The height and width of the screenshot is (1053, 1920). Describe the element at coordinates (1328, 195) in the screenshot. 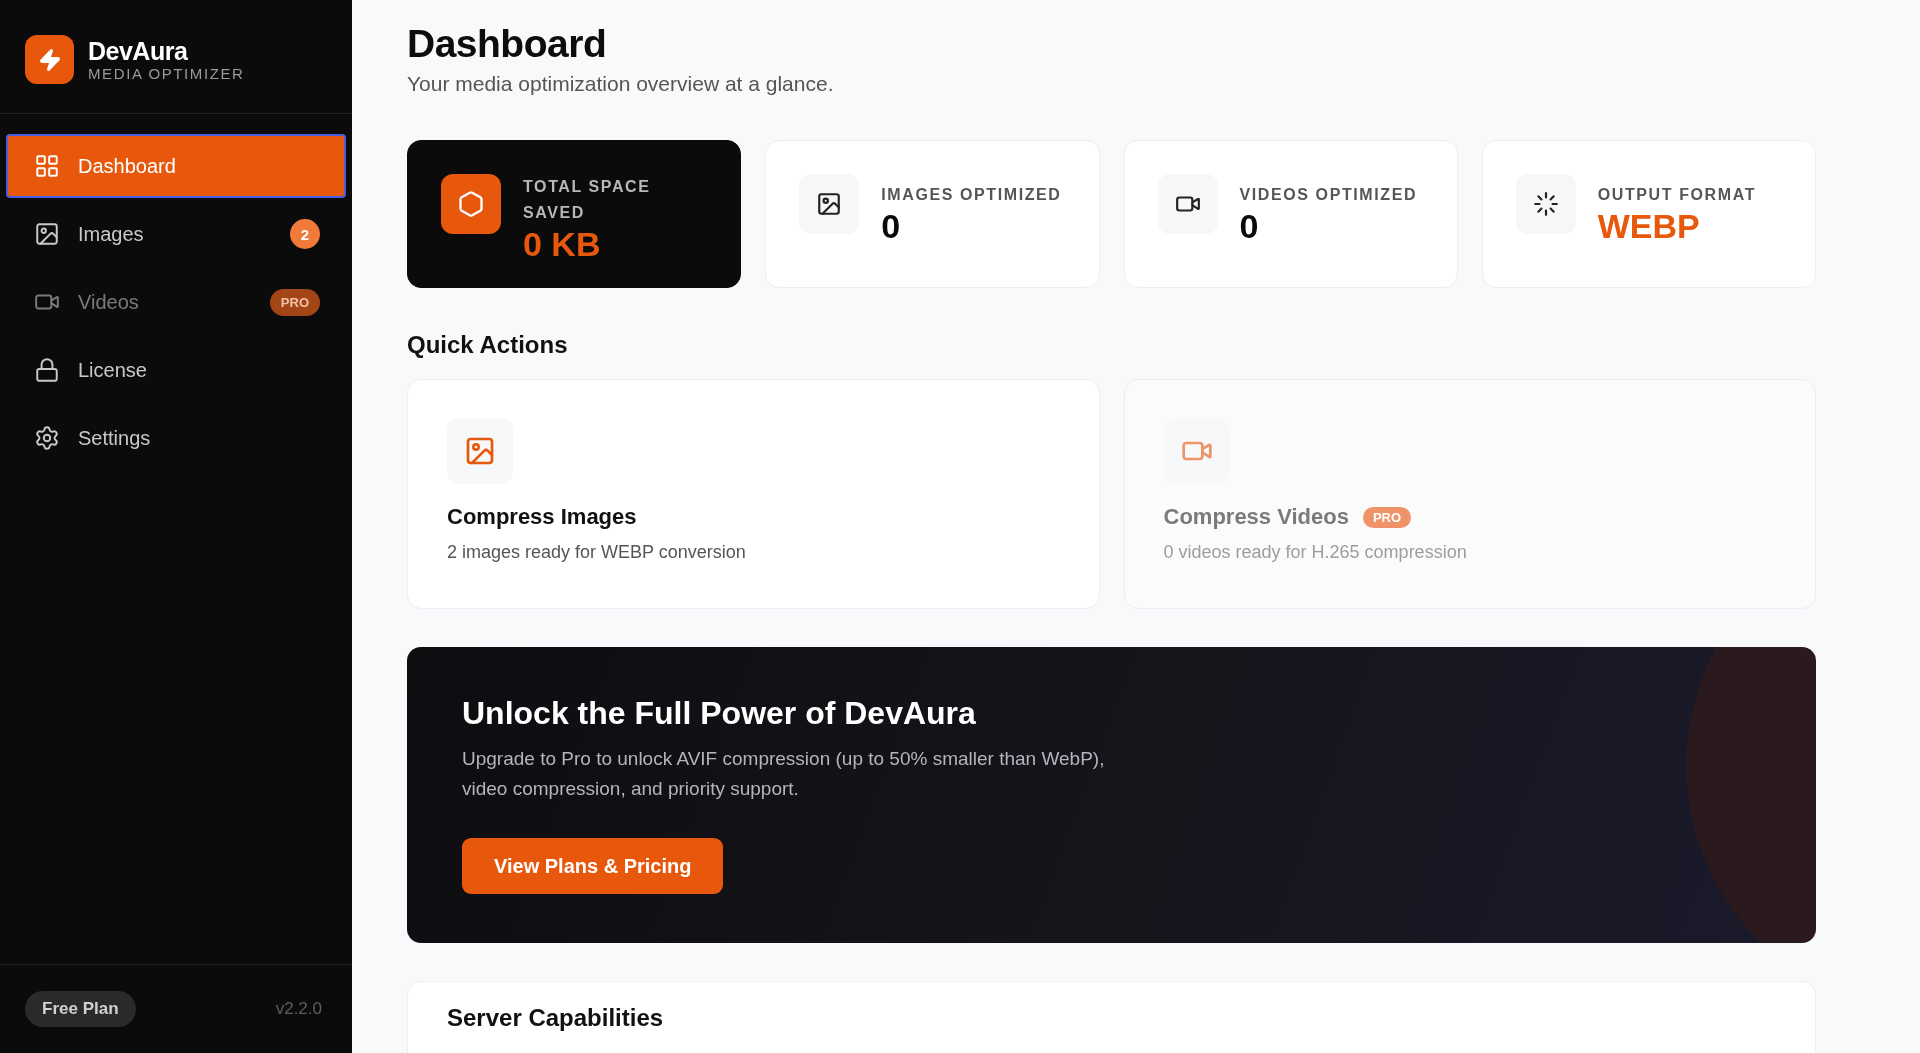

I see `stat-label: VIDEOS OPTIMIZED` at that location.